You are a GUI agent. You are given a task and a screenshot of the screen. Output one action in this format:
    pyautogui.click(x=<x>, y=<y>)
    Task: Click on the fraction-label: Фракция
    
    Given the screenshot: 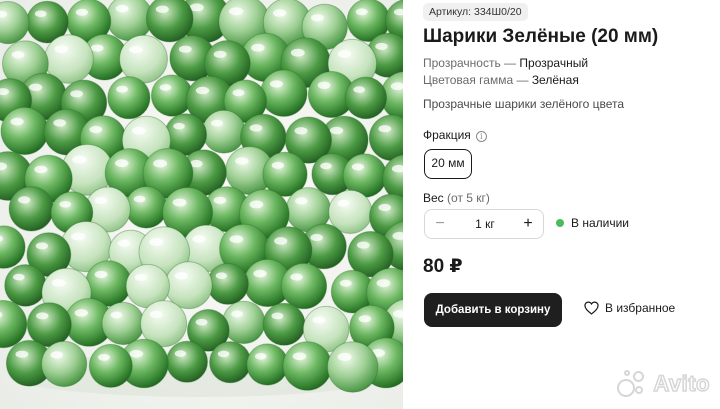 What is the action you would take?
    pyautogui.click(x=447, y=135)
    